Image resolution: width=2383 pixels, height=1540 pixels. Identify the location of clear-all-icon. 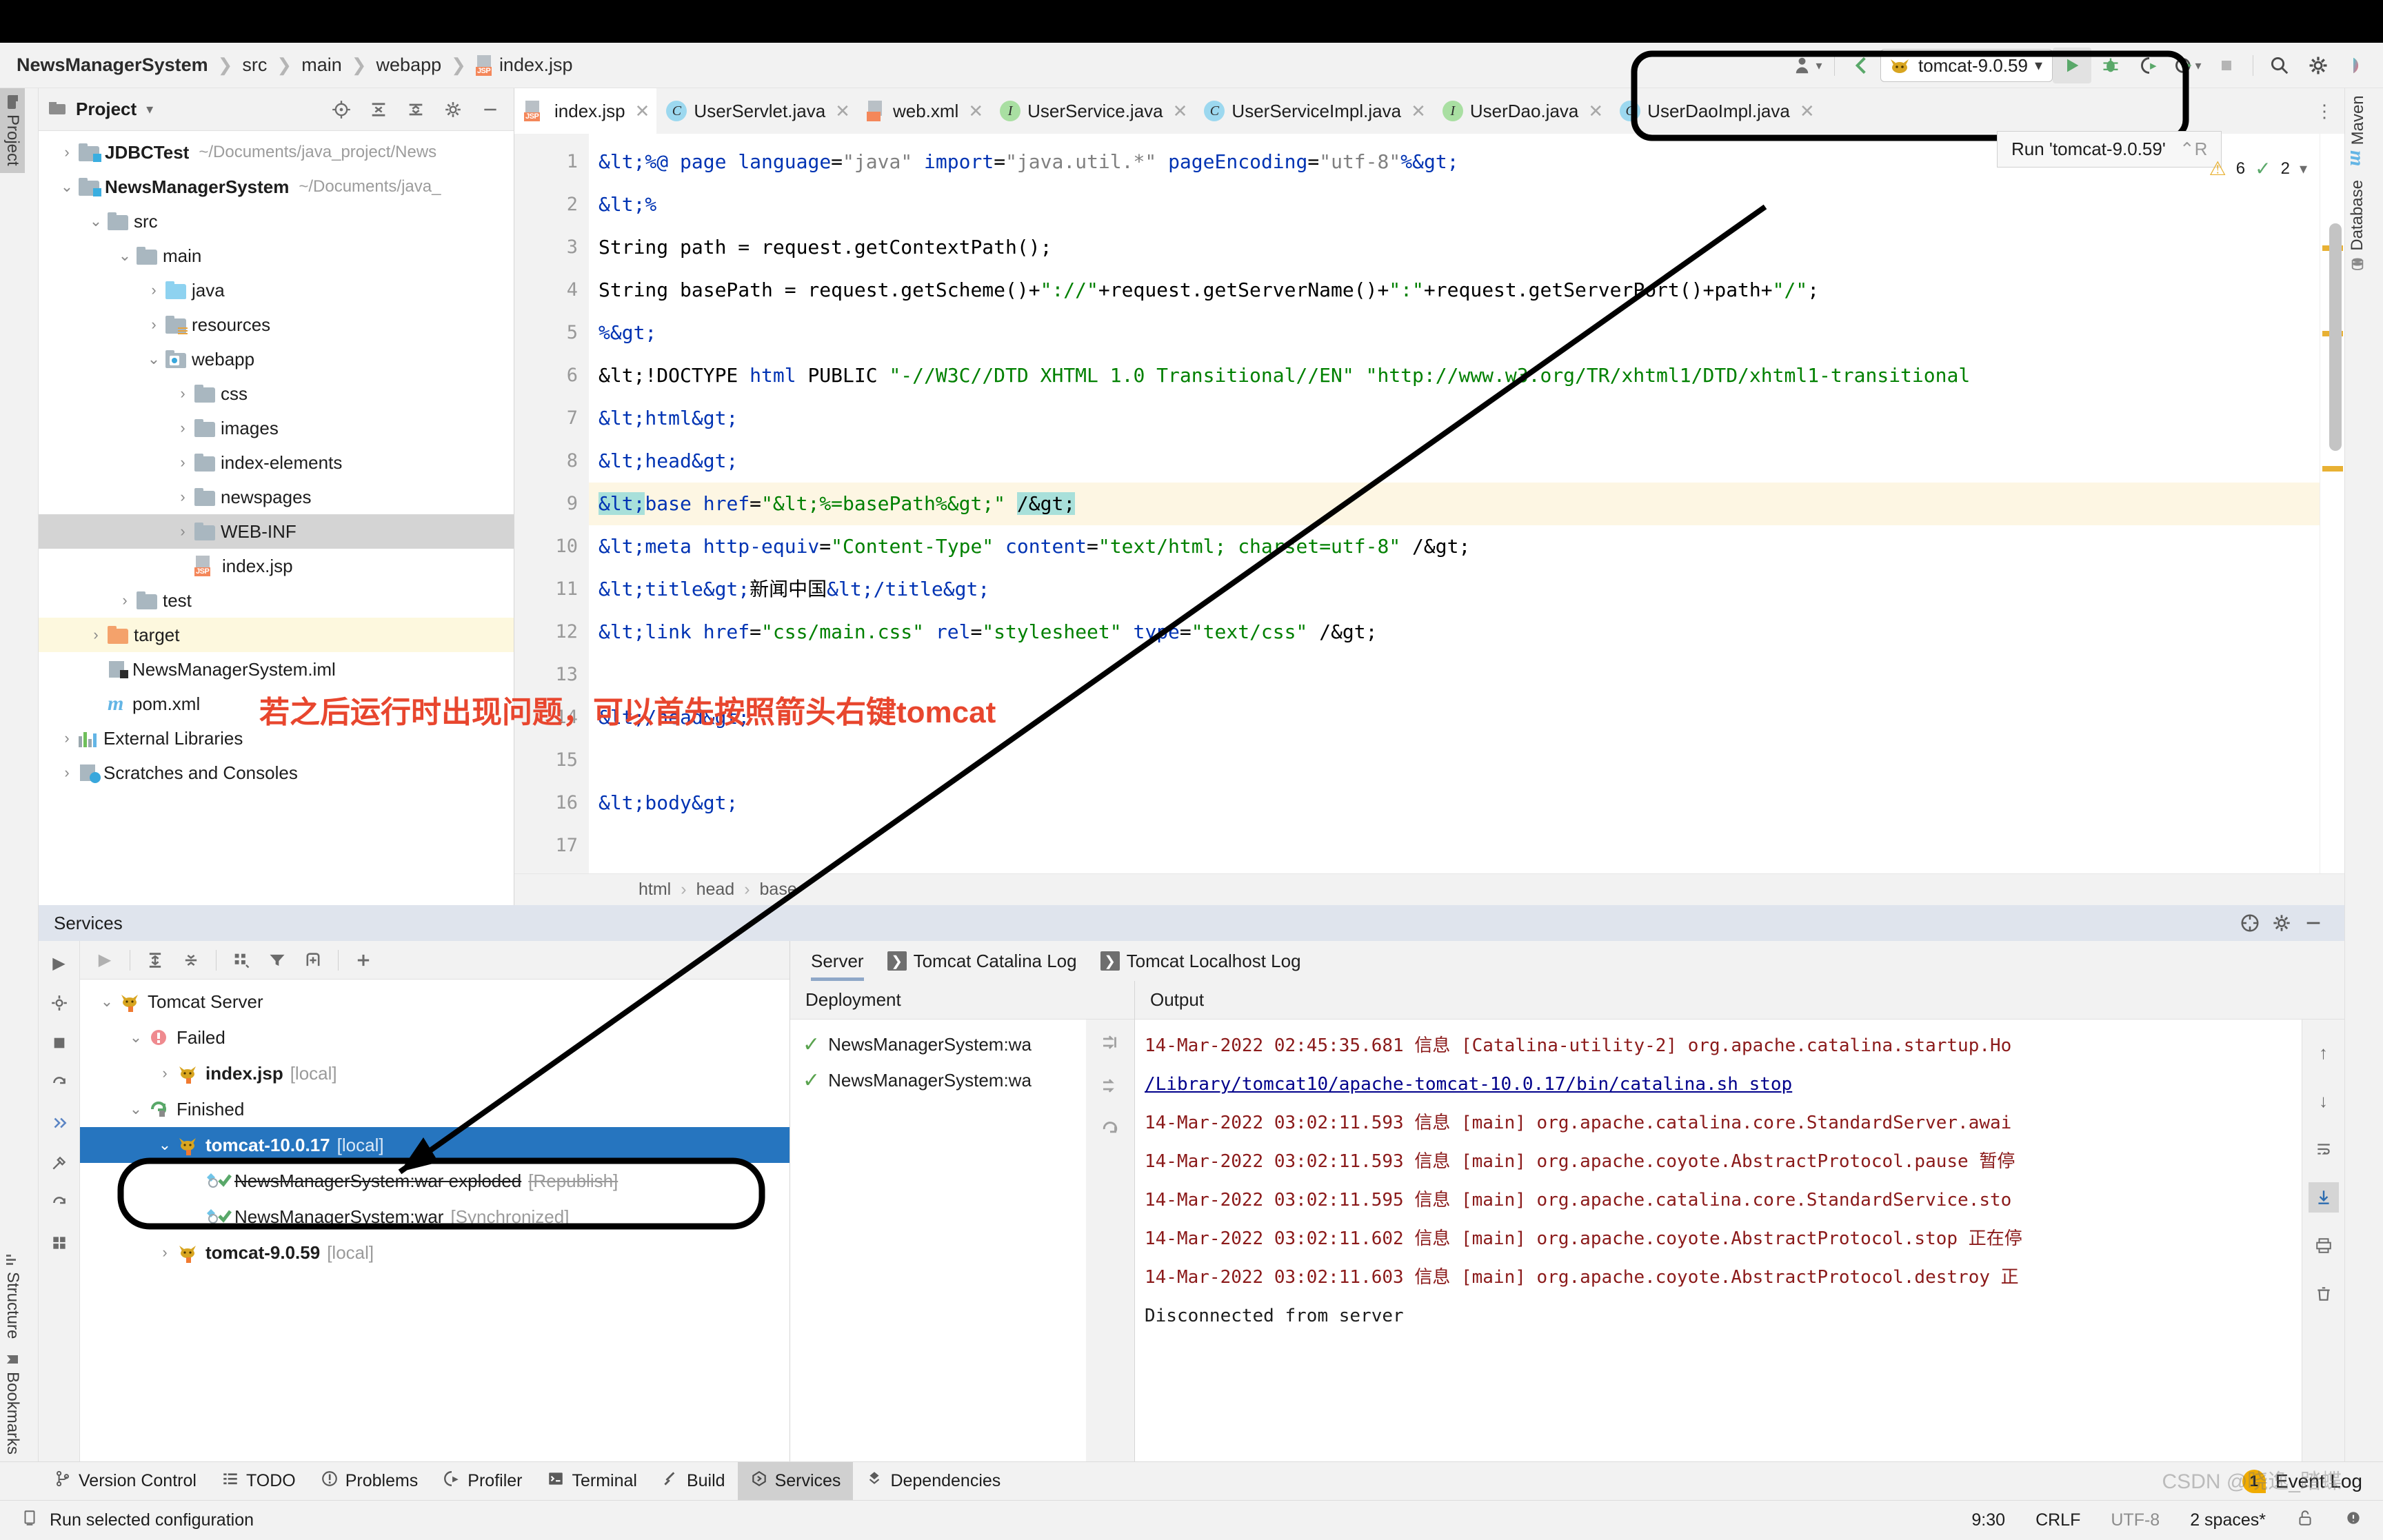
(2324, 1294).